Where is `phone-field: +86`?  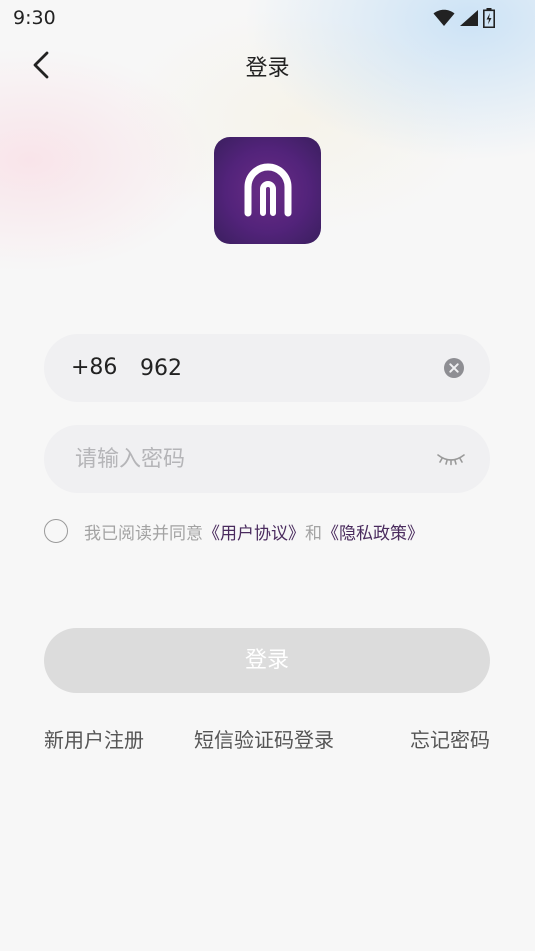
phone-field: +86 is located at coordinates (267, 368).